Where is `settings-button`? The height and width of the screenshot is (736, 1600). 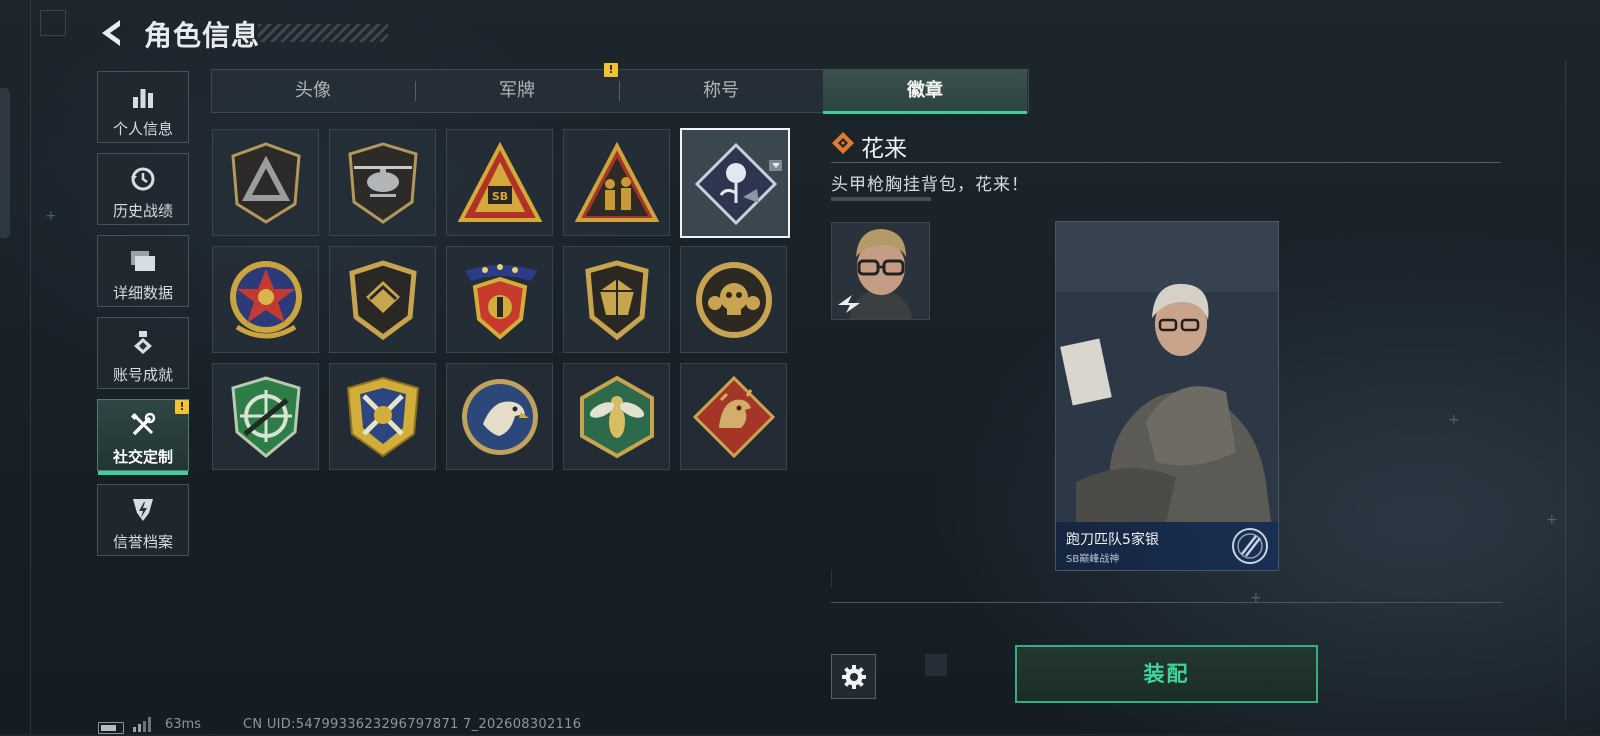 settings-button is located at coordinates (853, 676).